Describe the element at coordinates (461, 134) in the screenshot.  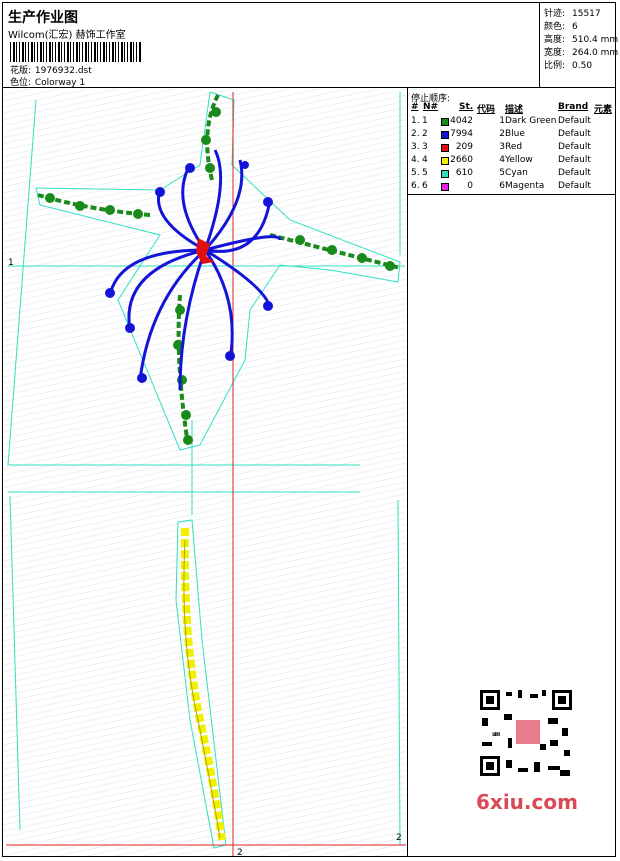
I see `stitch-count: 7994` at that location.